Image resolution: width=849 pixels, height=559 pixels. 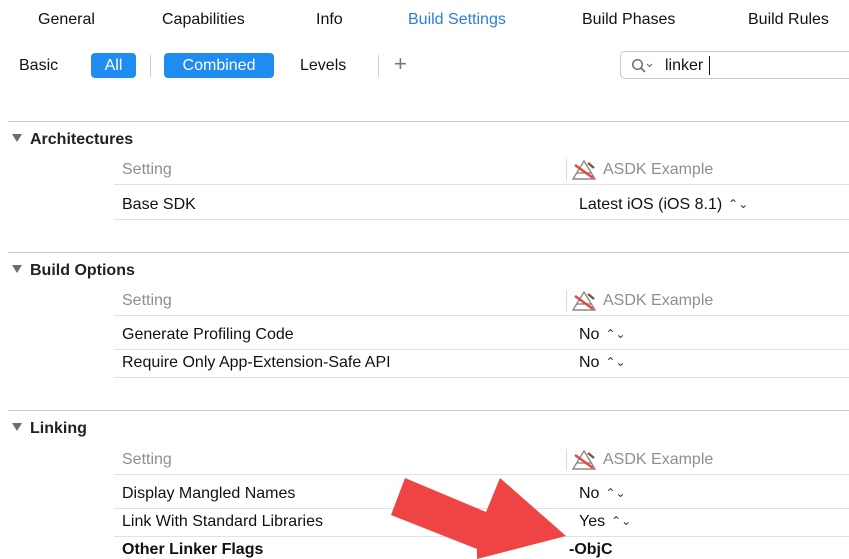 What do you see at coordinates (219, 65) in the screenshot?
I see `view-combined-button: Combined` at bounding box center [219, 65].